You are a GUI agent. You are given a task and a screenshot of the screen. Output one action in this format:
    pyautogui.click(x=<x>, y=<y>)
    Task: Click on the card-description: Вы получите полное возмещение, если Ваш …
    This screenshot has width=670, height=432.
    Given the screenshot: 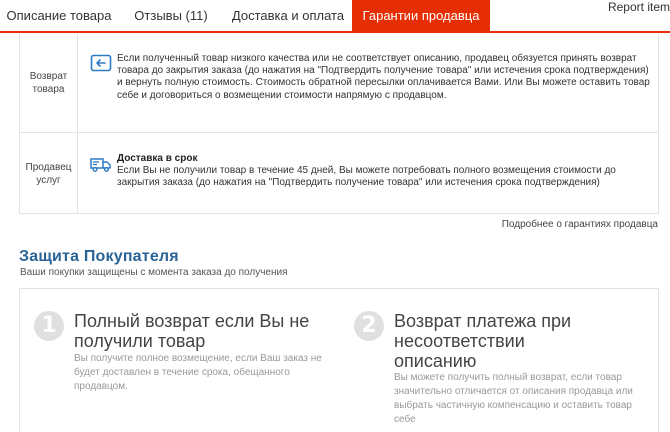 What is the action you would take?
    pyautogui.click(x=198, y=372)
    